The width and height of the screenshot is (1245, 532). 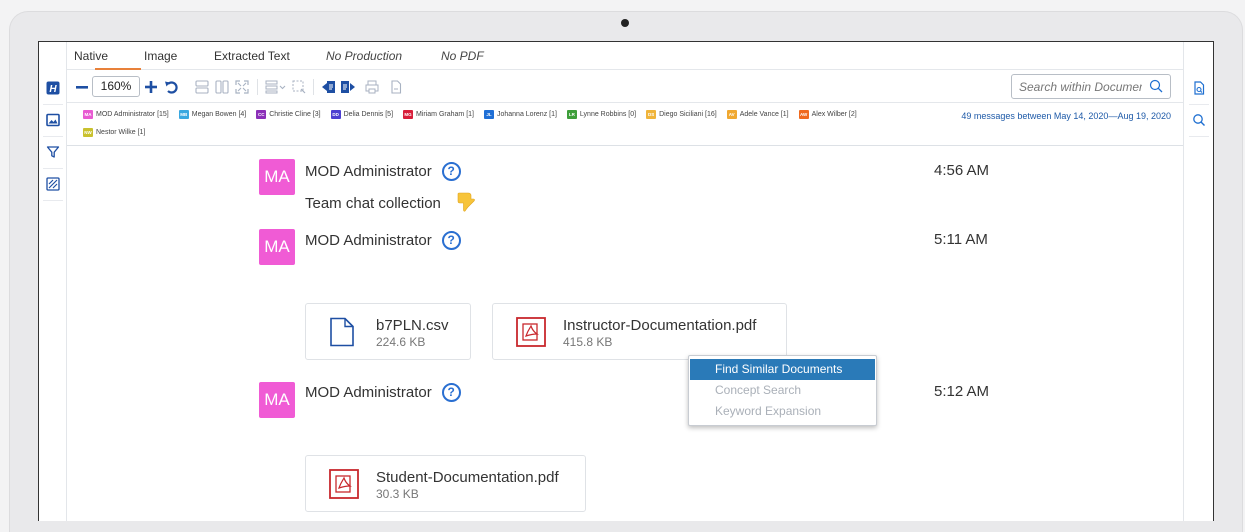 I want to click on attachment-card: Instructor-Documentation.pdf 415.8 KB, so click(x=639, y=331).